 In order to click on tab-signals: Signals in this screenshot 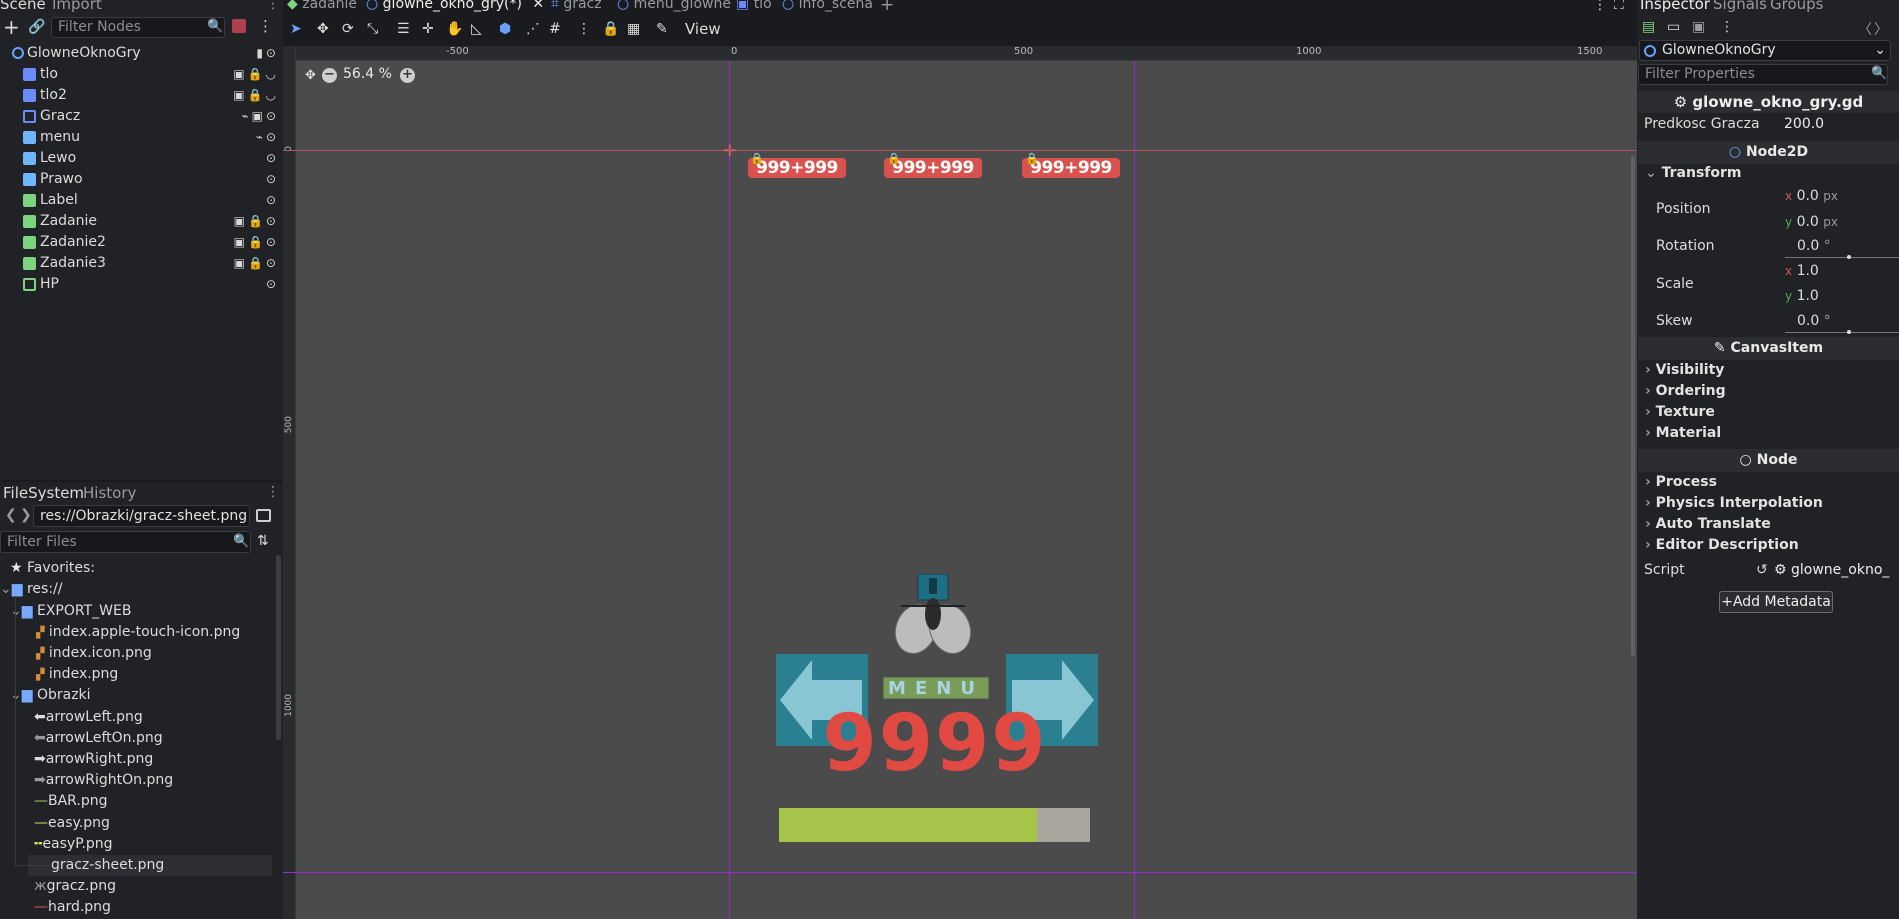, I will do `click(1740, 6)`.